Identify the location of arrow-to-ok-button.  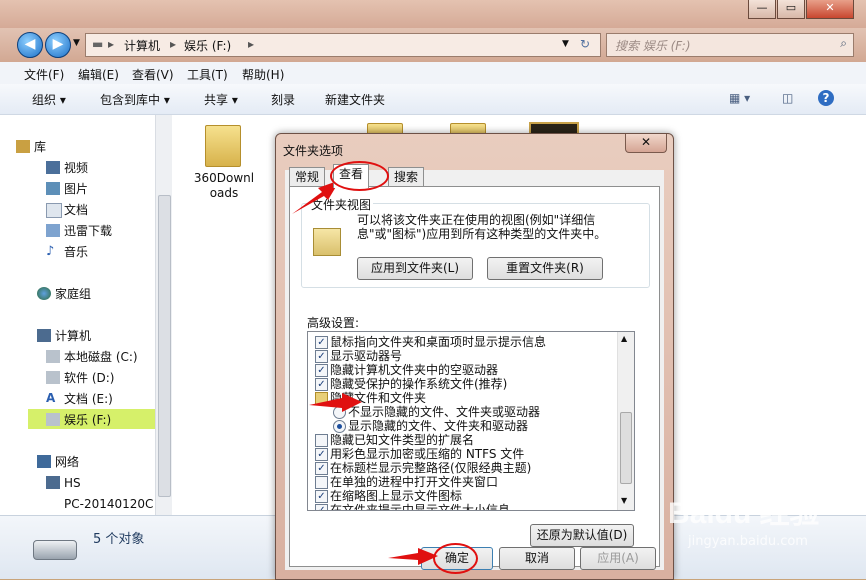
(413, 556).